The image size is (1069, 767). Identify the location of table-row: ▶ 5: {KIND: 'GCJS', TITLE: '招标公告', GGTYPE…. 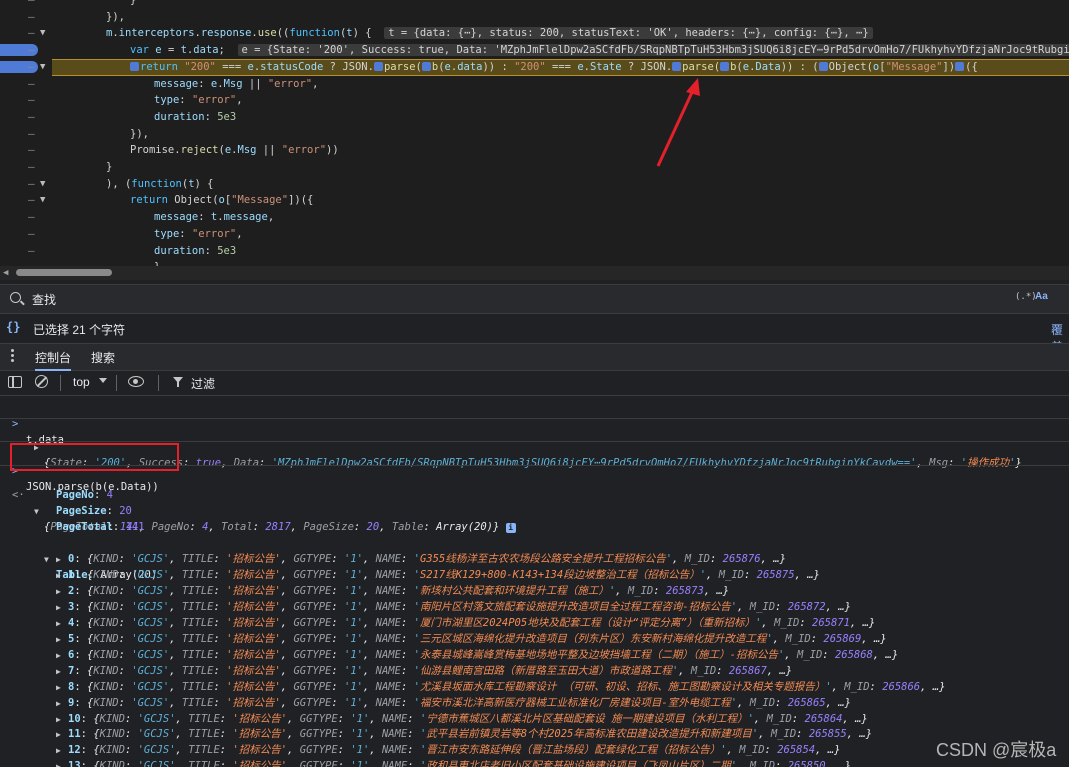
(534, 640).